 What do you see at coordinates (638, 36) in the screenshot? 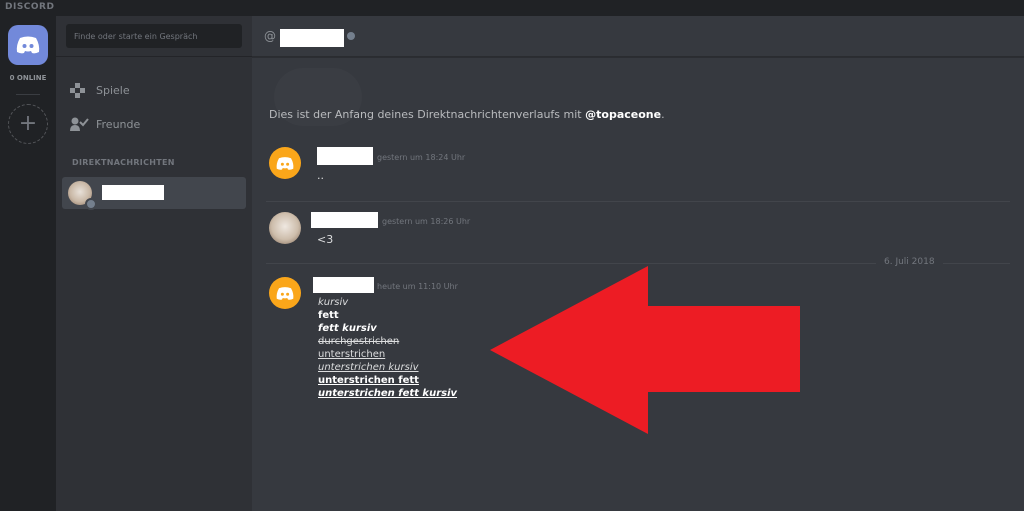
I see `chat-header: @` at bounding box center [638, 36].